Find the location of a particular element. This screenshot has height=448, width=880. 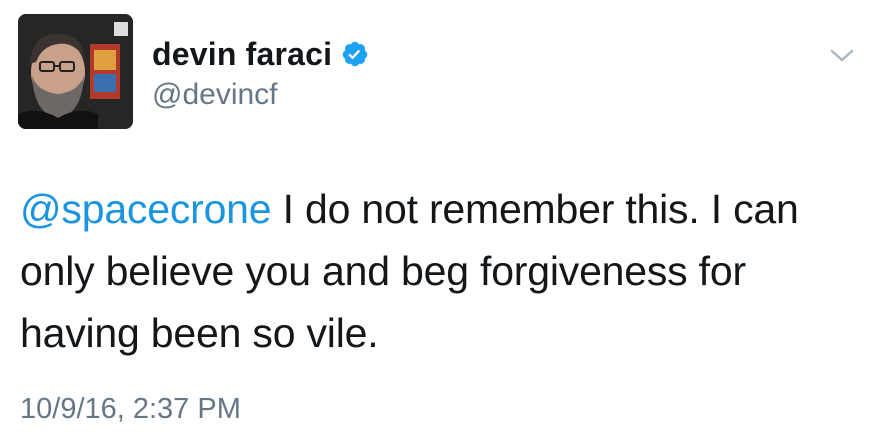

tweet-menu-button is located at coordinates (842, 58).